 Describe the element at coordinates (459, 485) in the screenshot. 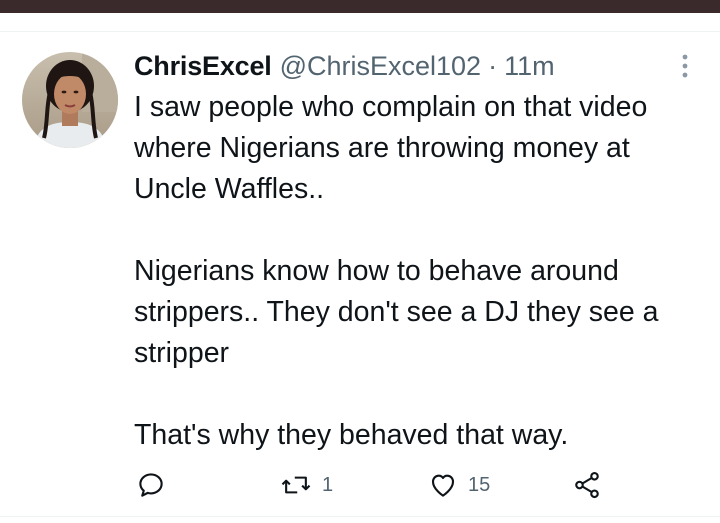

I see `like-button: 15` at that location.